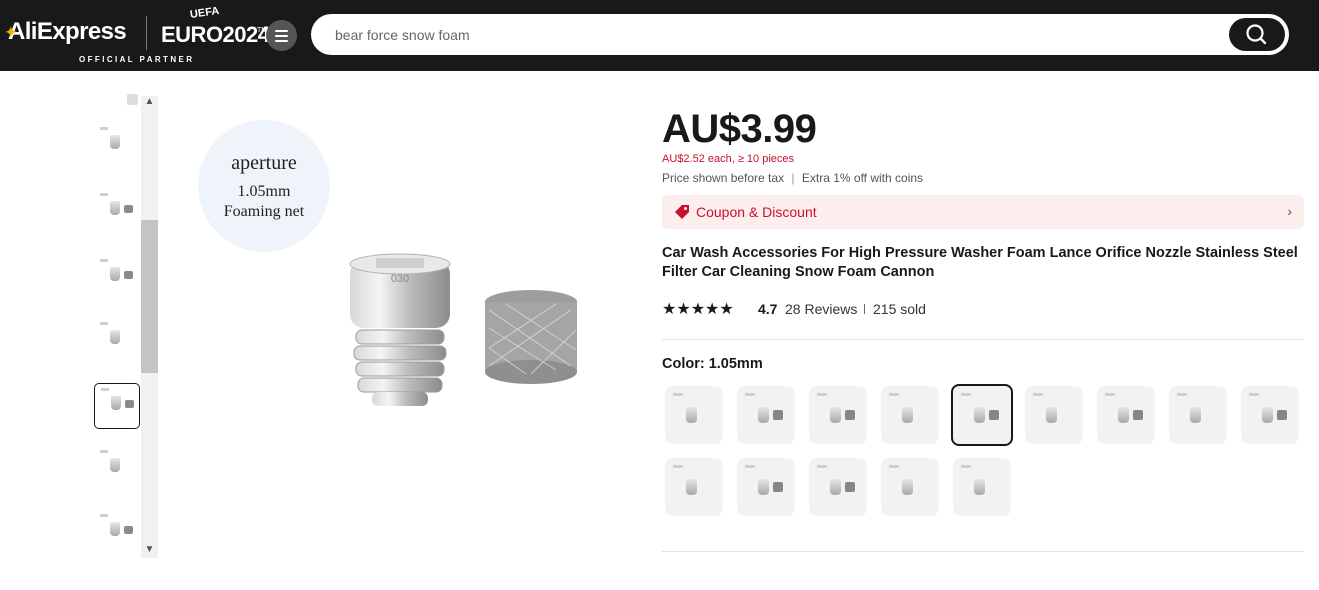 The height and width of the screenshot is (590, 1319). What do you see at coordinates (862, 178) in the screenshot?
I see `coins-note: Extra 1% off with coins` at bounding box center [862, 178].